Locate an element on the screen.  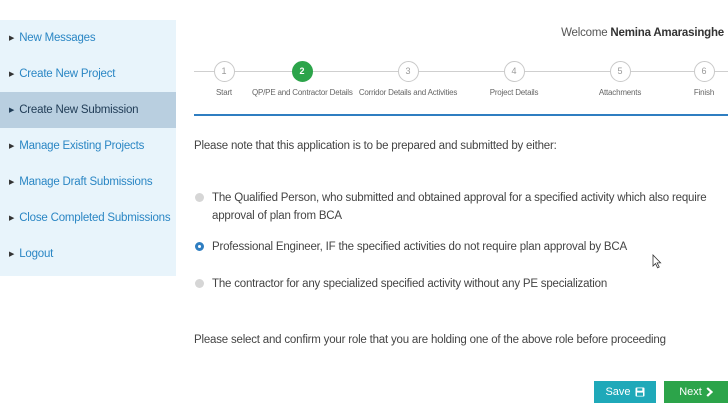
step-qp-pe-contractor: 2 QP/PE and Contractor Details is located at coordinates (302, 76).